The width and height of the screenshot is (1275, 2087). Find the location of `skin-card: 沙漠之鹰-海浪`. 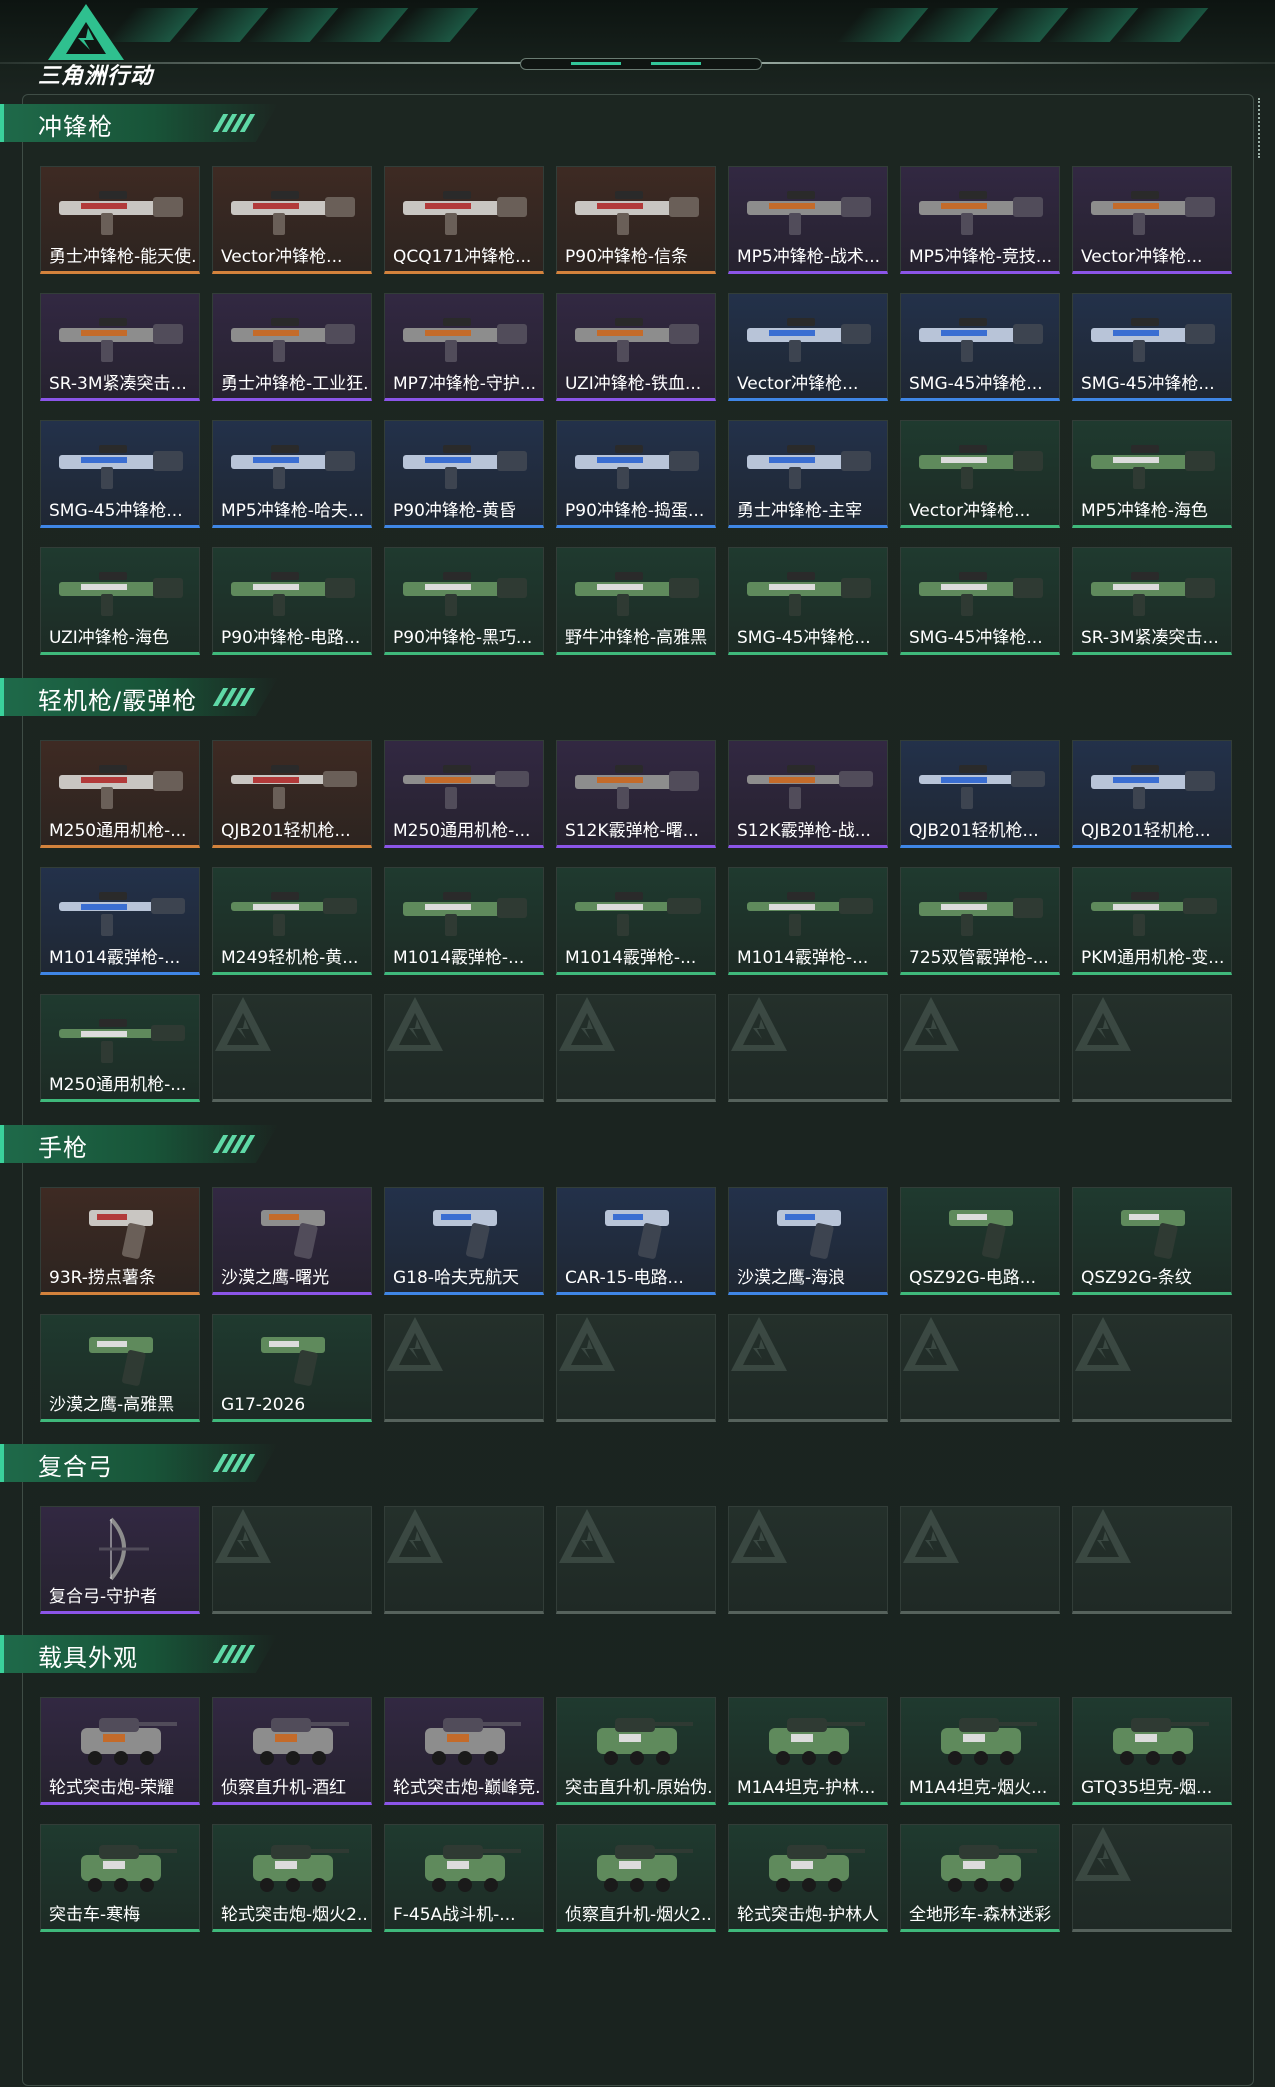

skin-card: 沙漠之鹰-海浪 is located at coordinates (808, 1241).